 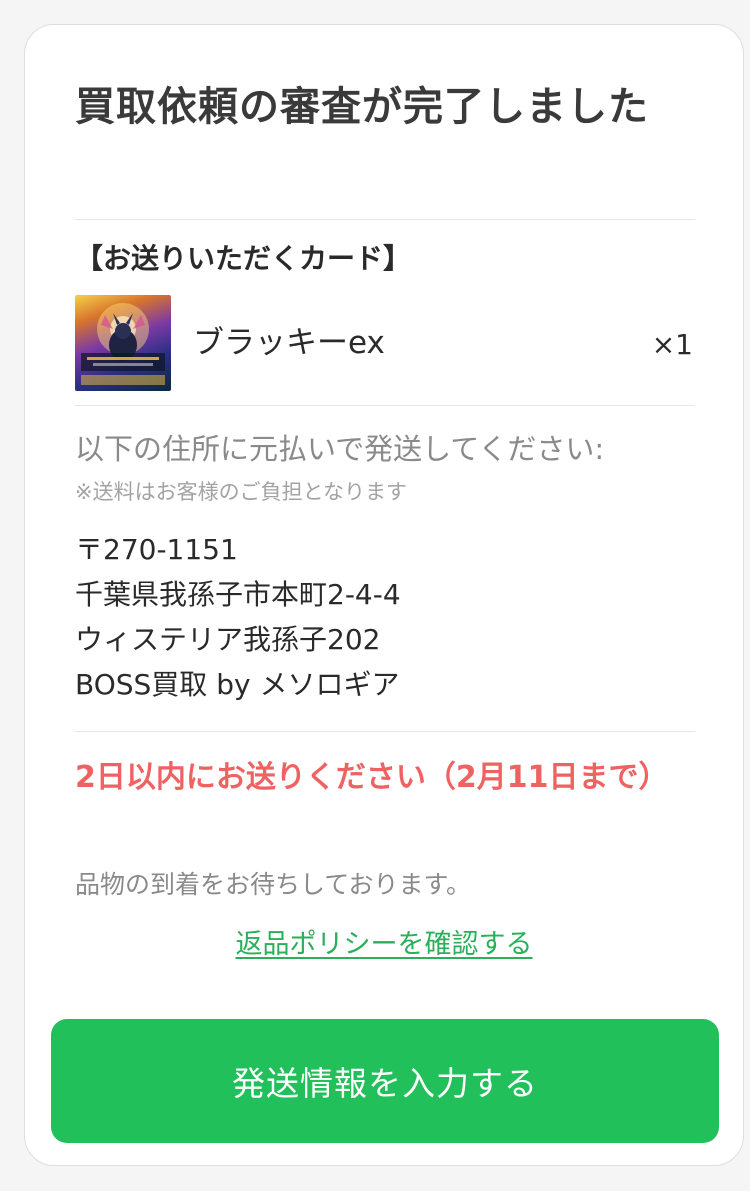 I want to click on send-cards-label: 【お送りいただくカード】, so click(x=243, y=258).